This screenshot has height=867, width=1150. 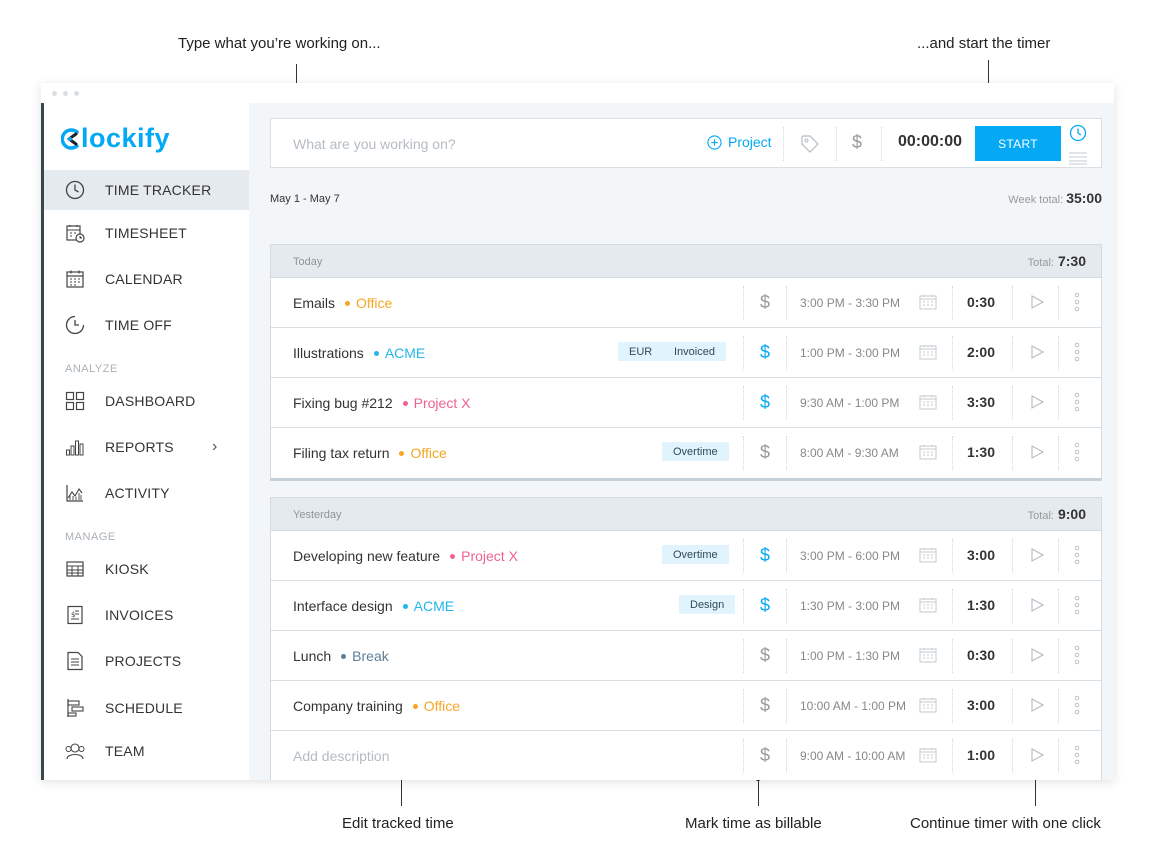 What do you see at coordinates (850, 606) in the screenshot?
I see `entry-time-range: 1:30 PM - 3:00 PM` at bounding box center [850, 606].